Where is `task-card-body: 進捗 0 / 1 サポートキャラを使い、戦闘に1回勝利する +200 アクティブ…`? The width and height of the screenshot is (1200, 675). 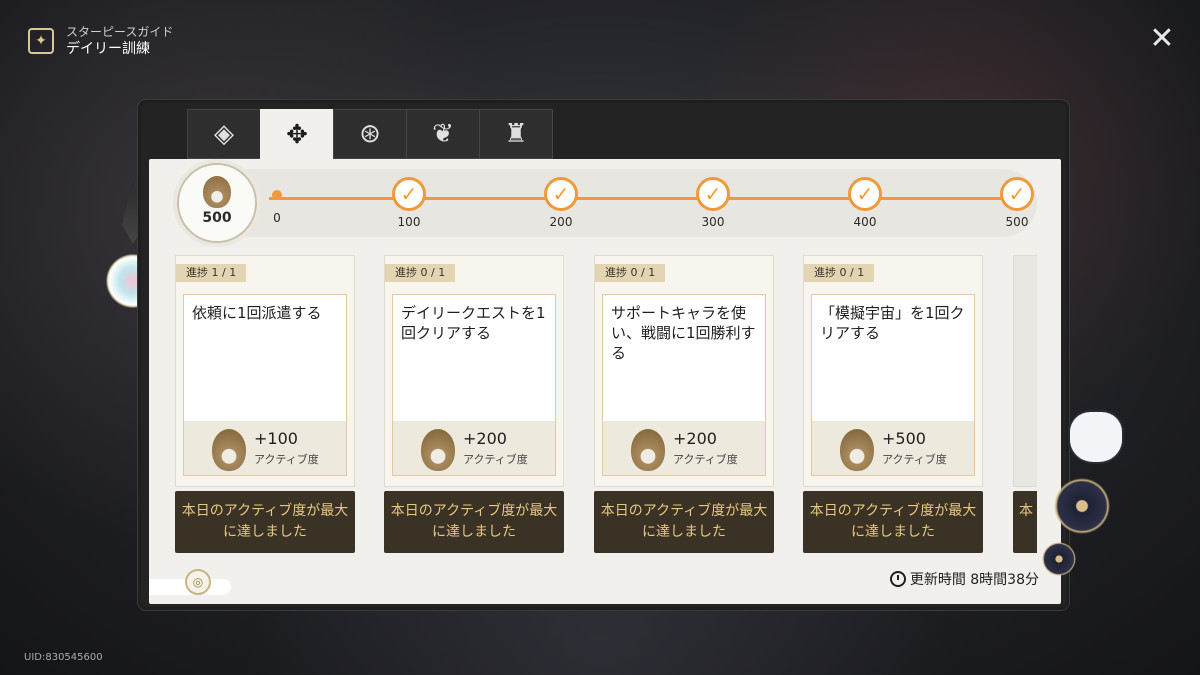 task-card-body: 進捗 0 / 1 サポートキャラを使い、戦闘に1回勝利する +200 アクティブ… is located at coordinates (684, 371).